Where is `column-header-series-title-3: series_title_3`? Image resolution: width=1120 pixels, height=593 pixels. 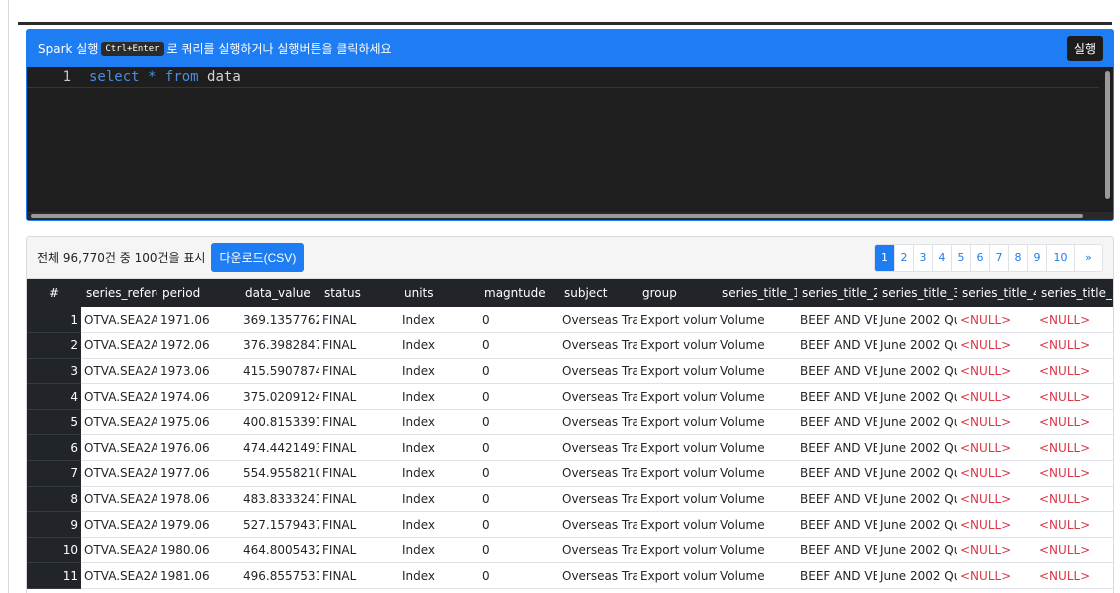 column-header-series-title-3: series_title_3 is located at coordinates (917, 293).